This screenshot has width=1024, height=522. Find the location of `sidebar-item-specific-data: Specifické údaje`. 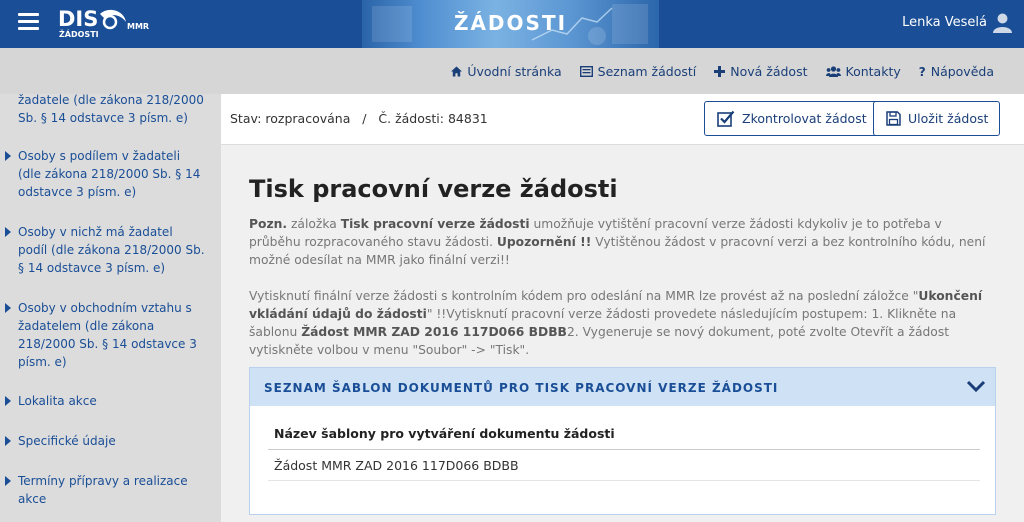

sidebar-item-specific-data: Specifické údaje is located at coordinates (110, 442).